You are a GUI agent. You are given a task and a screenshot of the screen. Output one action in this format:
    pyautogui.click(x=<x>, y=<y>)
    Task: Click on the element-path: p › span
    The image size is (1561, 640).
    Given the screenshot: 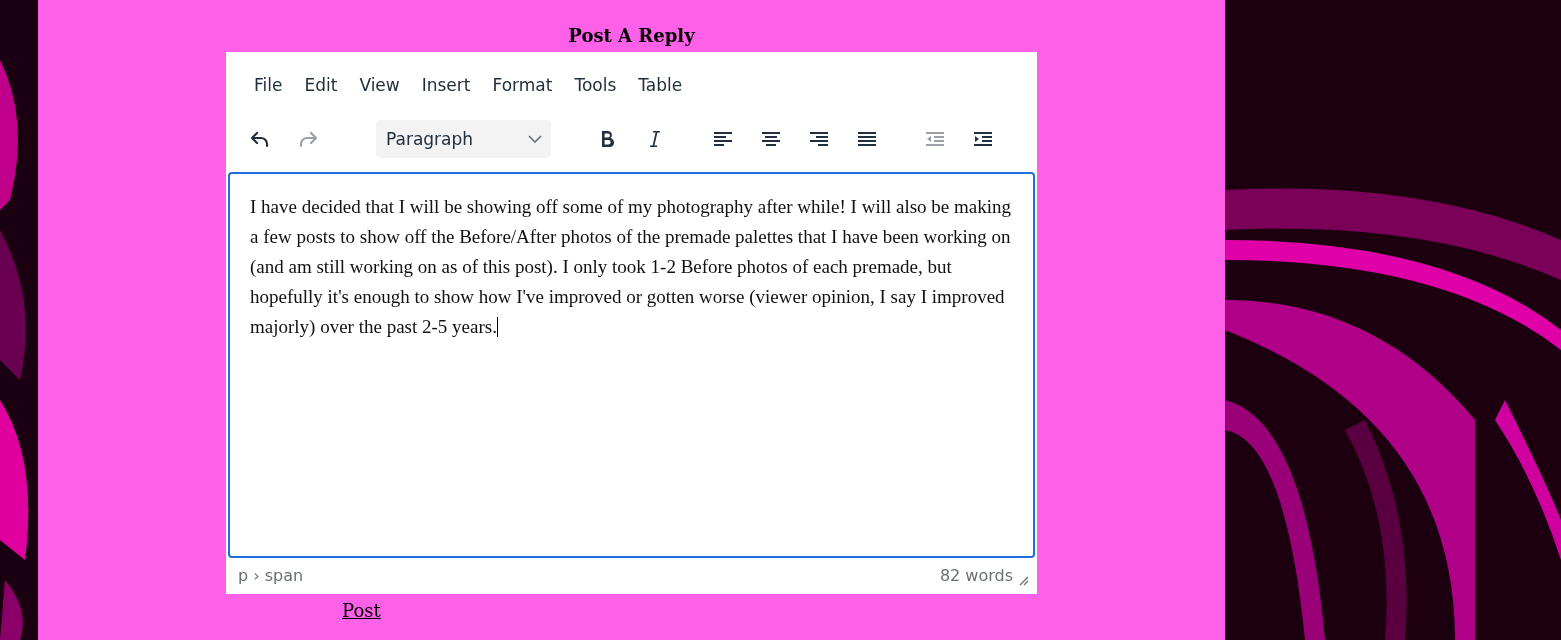 What is the action you would take?
    pyautogui.click(x=271, y=575)
    